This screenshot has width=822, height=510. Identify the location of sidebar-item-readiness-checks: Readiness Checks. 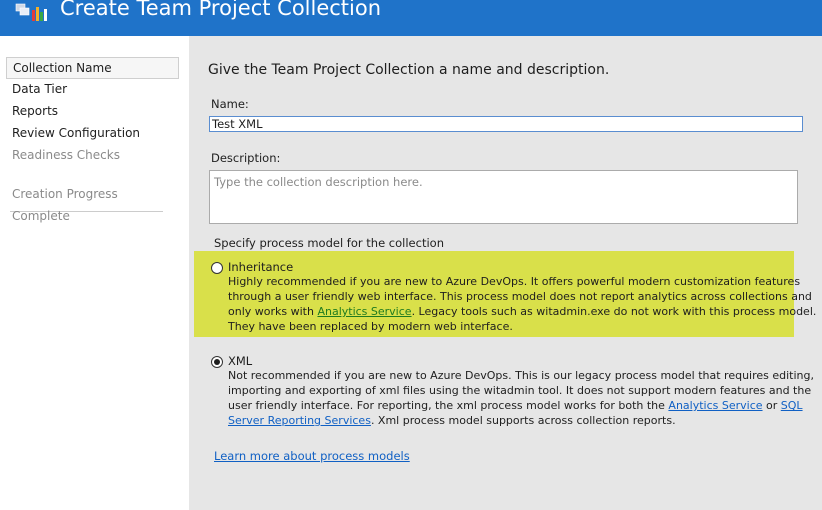
(66, 155).